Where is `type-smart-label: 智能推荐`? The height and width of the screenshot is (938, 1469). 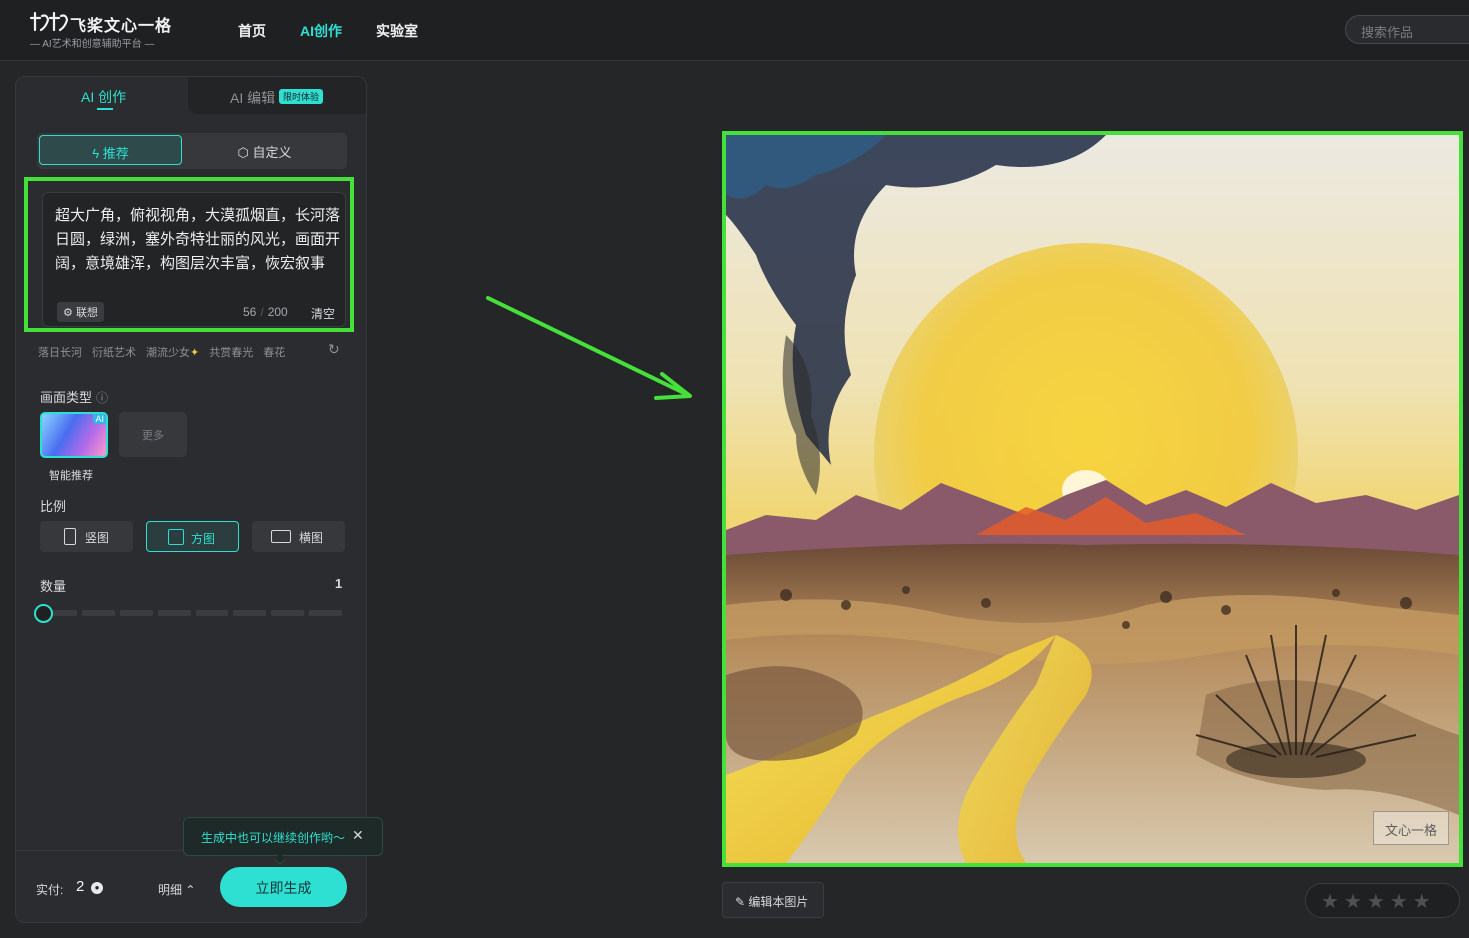
type-smart-label: 智能推荐 is located at coordinates (71, 476).